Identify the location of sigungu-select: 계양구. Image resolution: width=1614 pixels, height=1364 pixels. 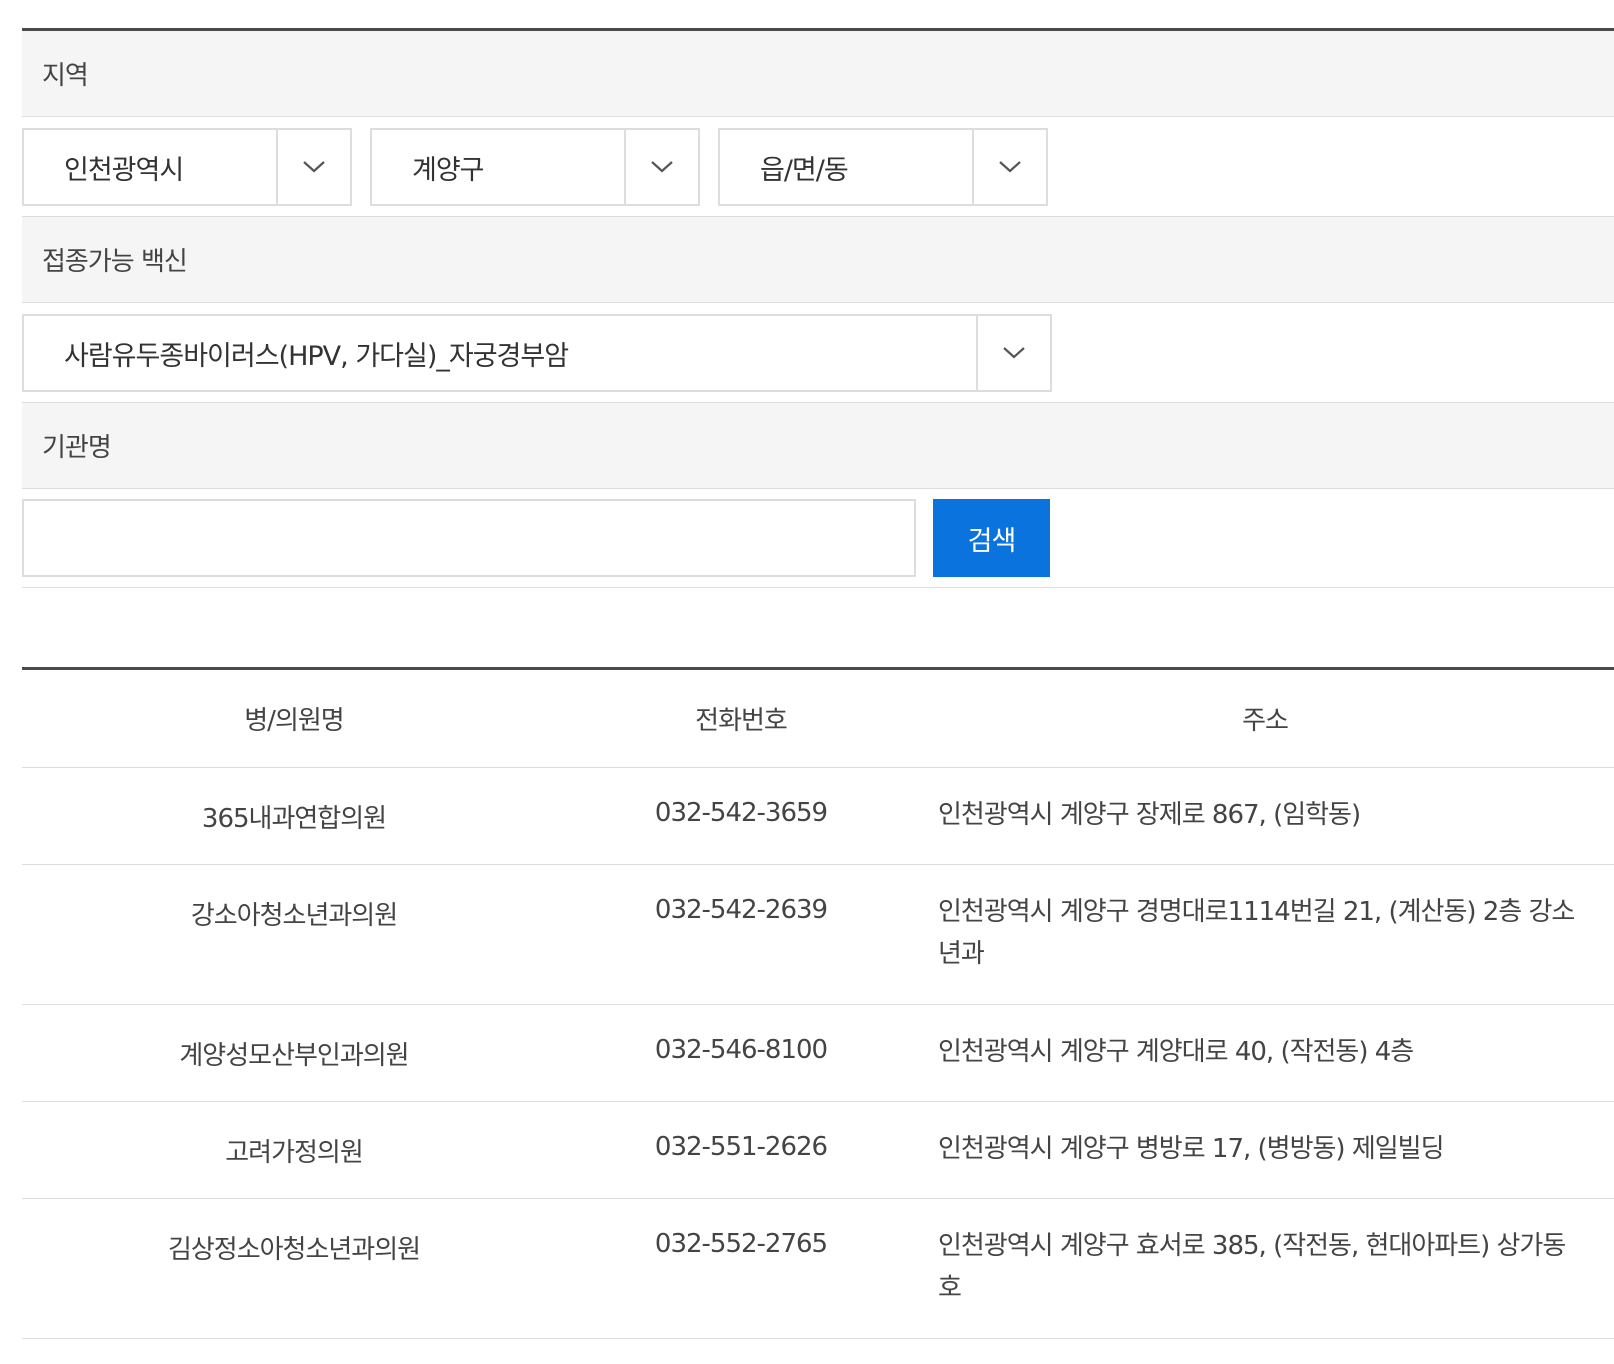
(535, 167).